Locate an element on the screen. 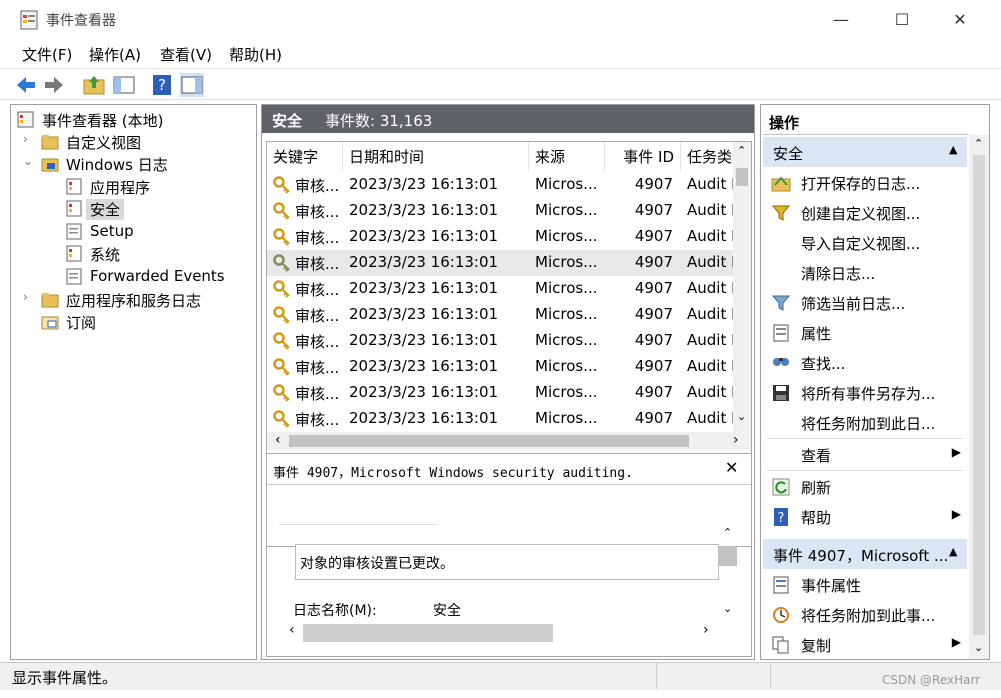  tree-item-custom-views: › 自定义视图 is located at coordinates (131, 141).